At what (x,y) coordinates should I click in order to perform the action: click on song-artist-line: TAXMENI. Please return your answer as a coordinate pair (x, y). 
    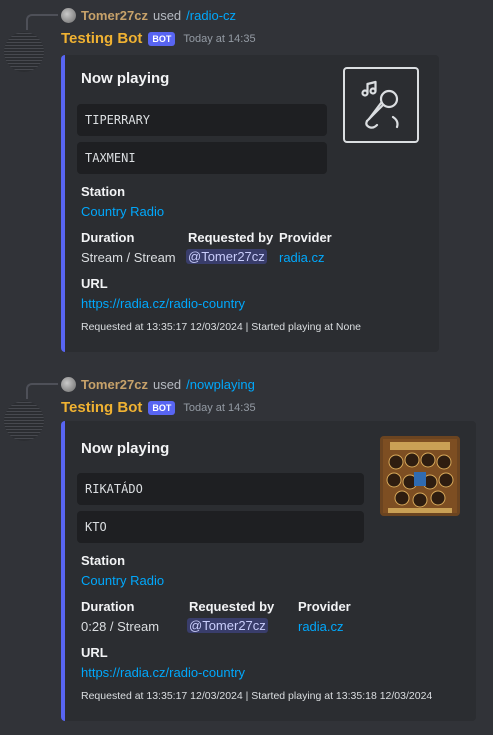
    Looking at the image, I should click on (202, 158).